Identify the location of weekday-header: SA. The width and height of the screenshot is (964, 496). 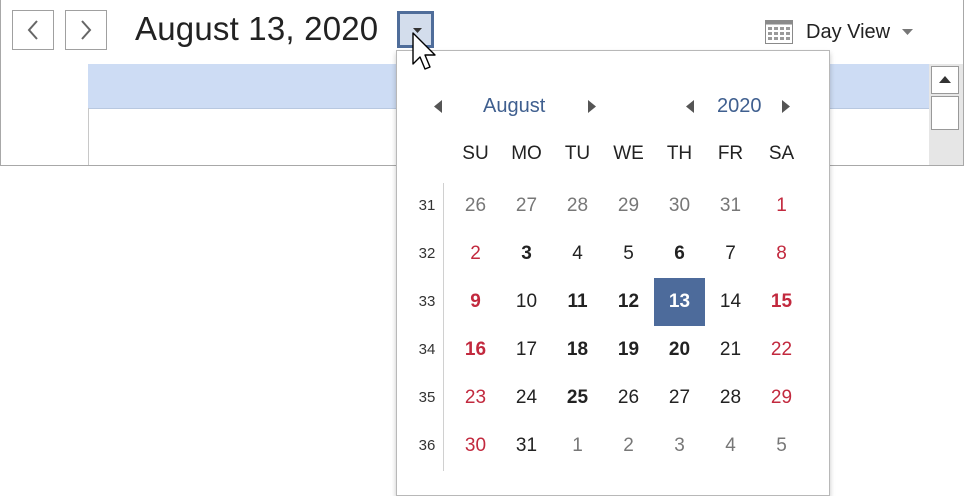
(781, 153).